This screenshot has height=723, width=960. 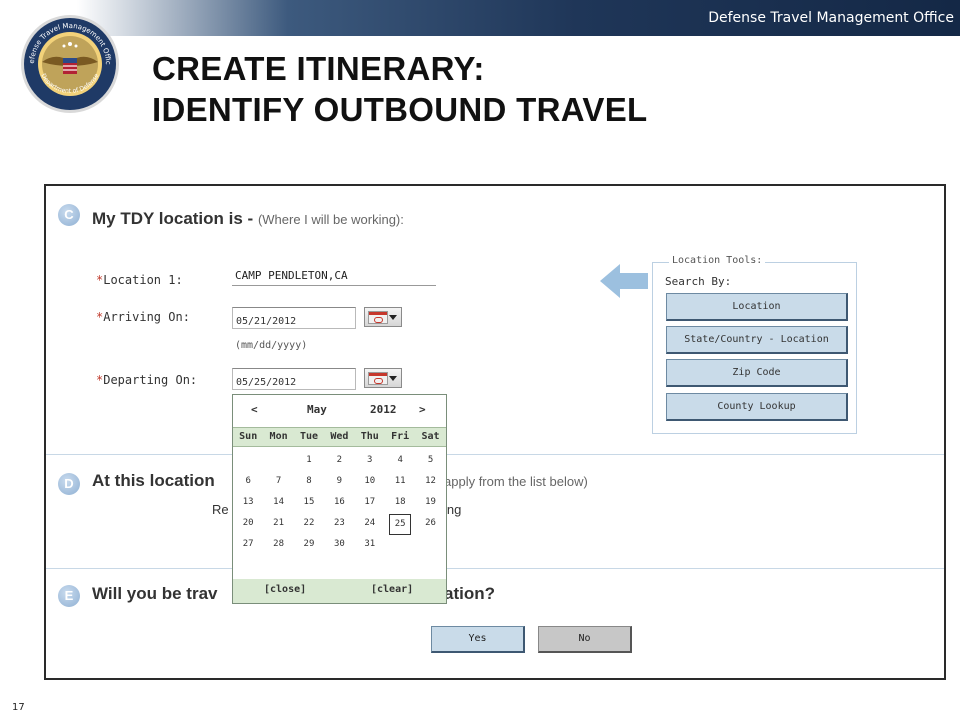 I want to click on calendar-week-row: 6 7 8 9 10 11 12, so click(x=339, y=482).